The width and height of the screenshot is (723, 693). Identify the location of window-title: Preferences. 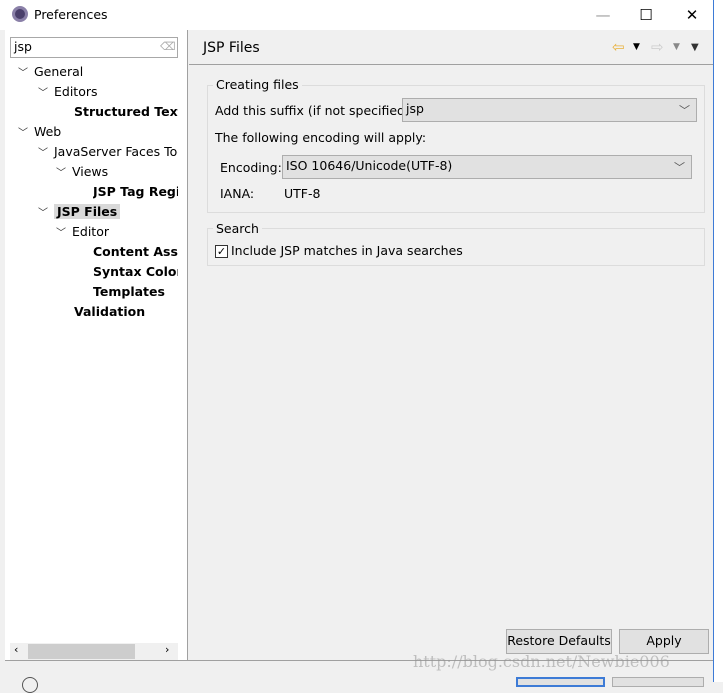
(71, 14).